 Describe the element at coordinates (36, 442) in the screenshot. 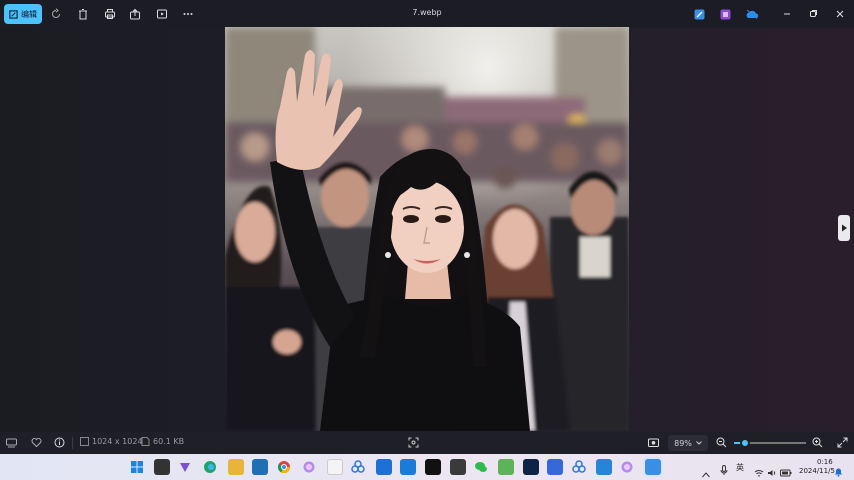

I see `favorite-icon` at that location.